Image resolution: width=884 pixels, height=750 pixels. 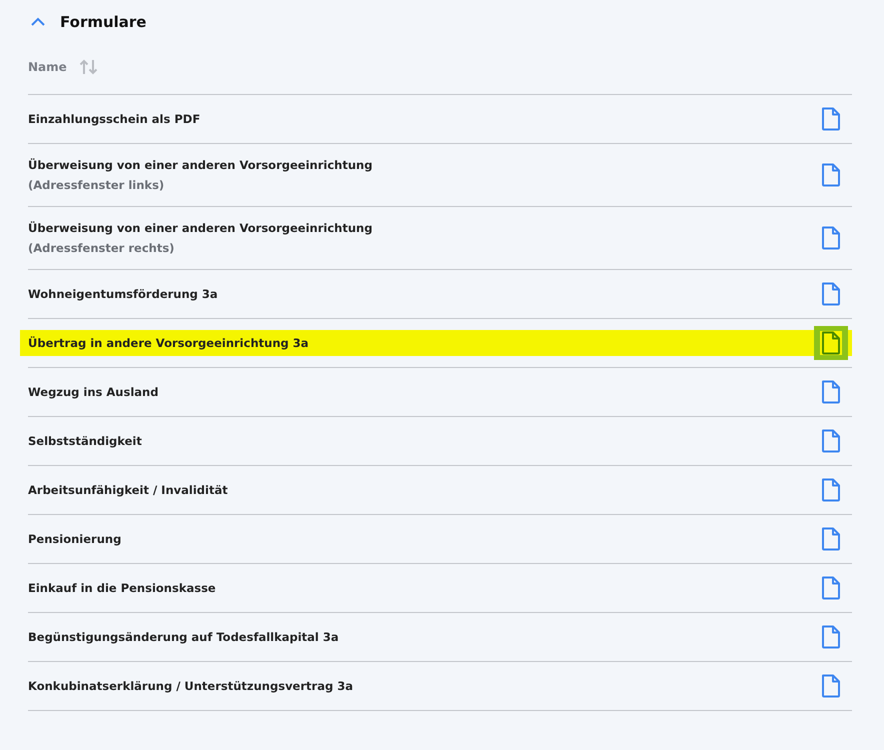 What do you see at coordinates (88, 67) in the screenshot?
I see `sort-icon` at bounding box center [88, 67].